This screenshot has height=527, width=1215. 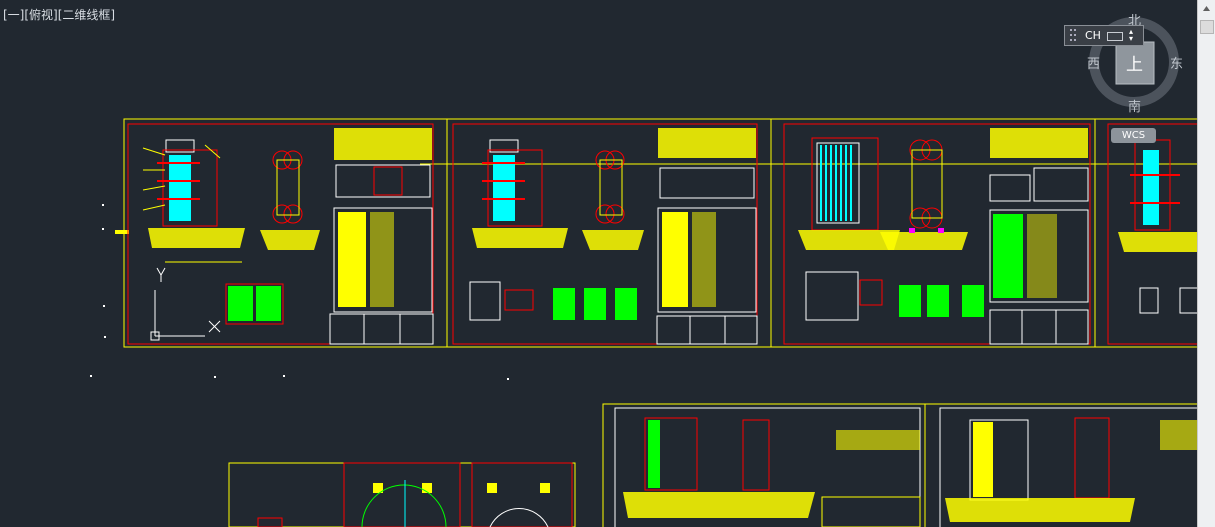 I want to click on ime-mode-label: CH, so click(x=1093, y=35).